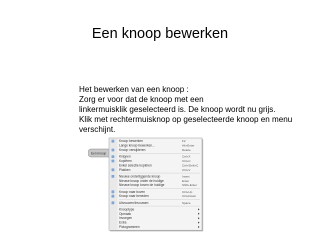  Describe the element at coordinates (123, 223) in the screenshot. I see `menu-item-label: Extra` at that location.